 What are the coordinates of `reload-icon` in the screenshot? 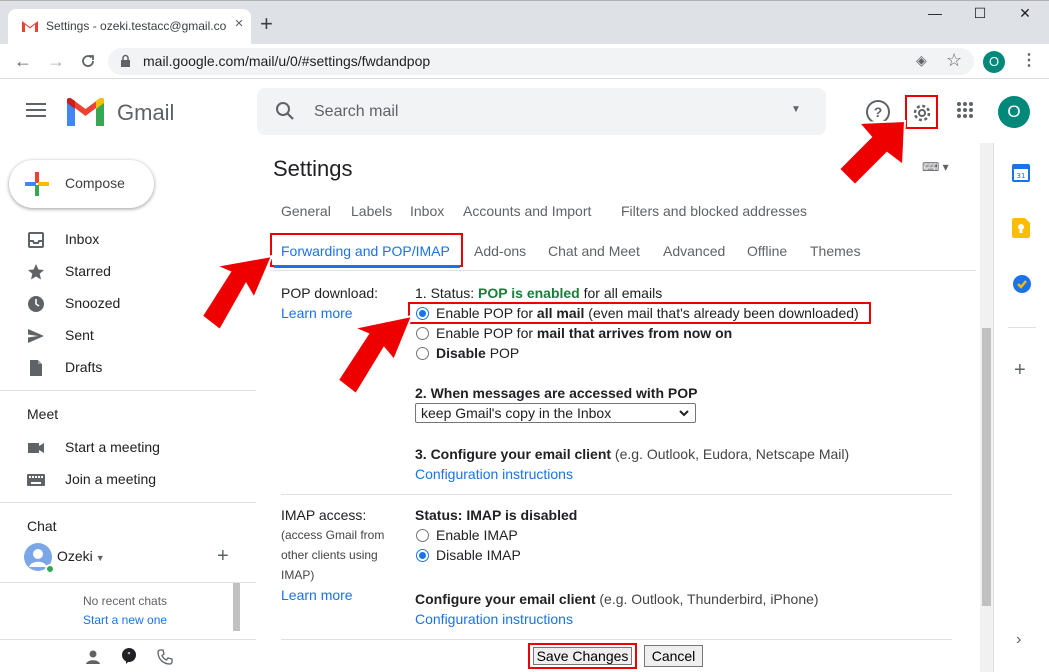 It's located at (88, 61).